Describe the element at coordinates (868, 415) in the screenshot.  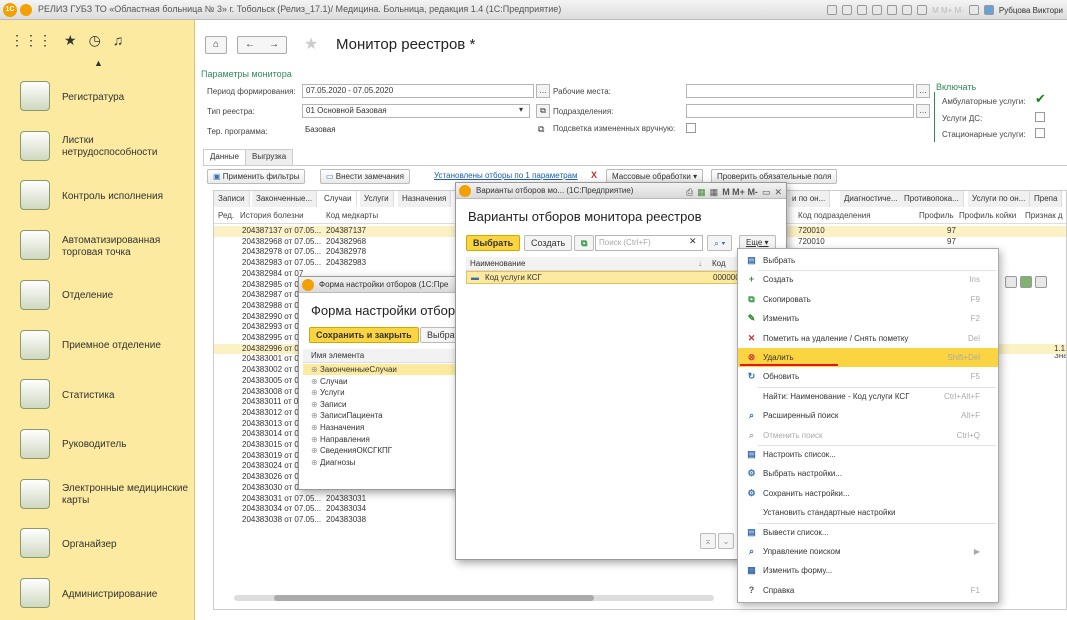
I see `menu-item: ⌕ Расширенный поиск Alt+F` at that location.